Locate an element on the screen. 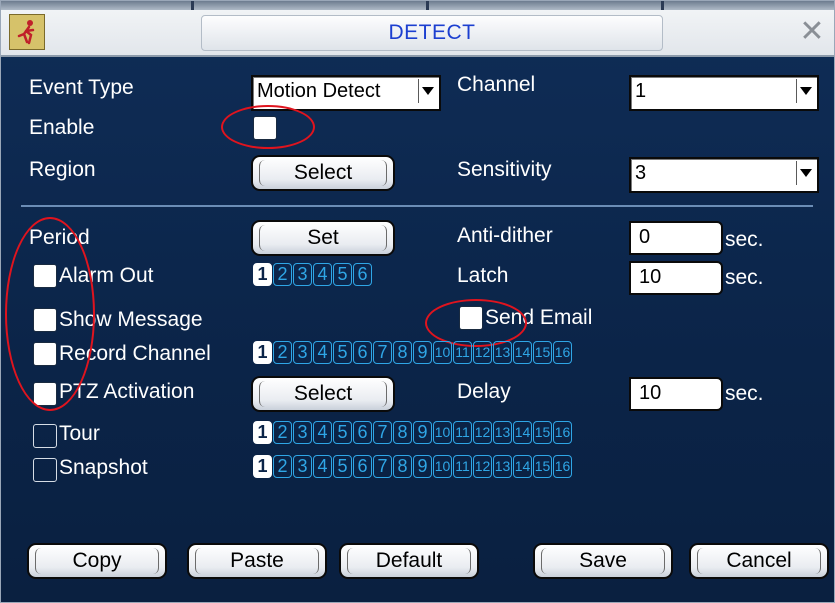  snapshot-channels: 1 2 3 4 5 6 7 8 9 10 11 12 13 14 15 16 is located at coordinates (412, 466).